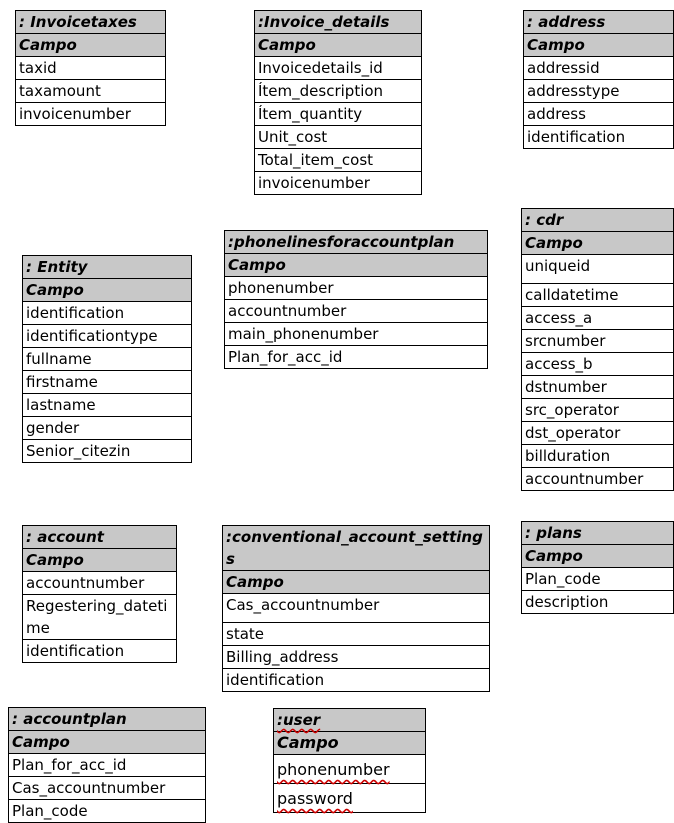 Image resolution: width=674 pixels, height=823 pixels. I want to click on table-title: :user, so click(349, 720).